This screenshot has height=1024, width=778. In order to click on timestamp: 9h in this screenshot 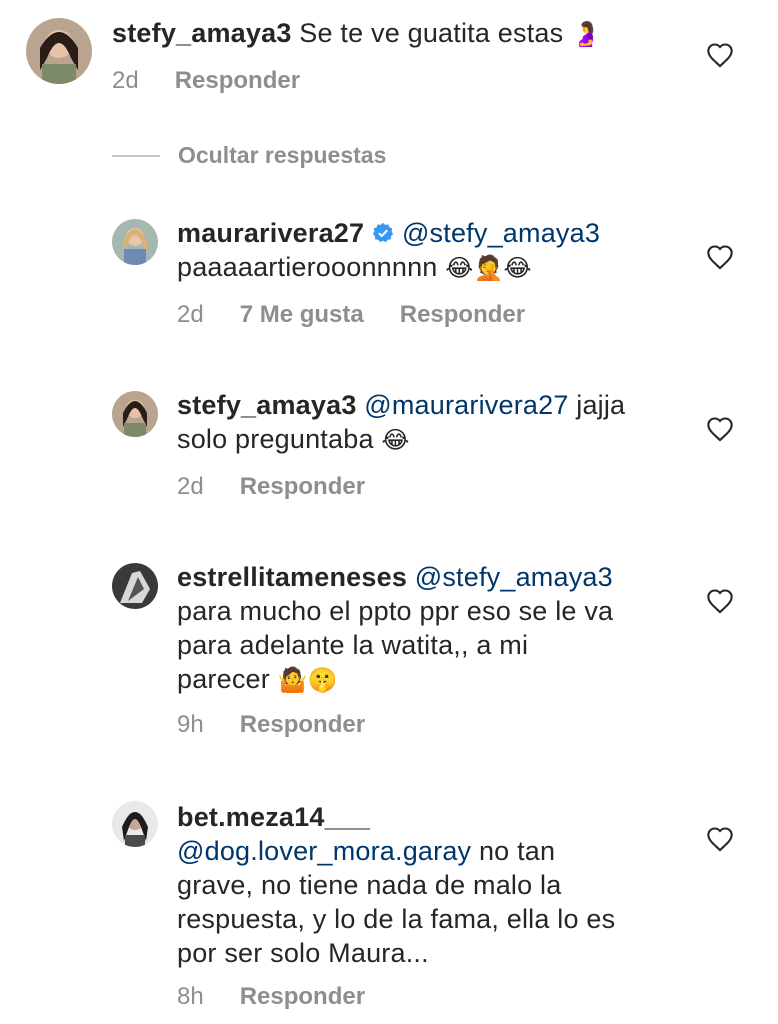, I will do `click(190, 724)`.